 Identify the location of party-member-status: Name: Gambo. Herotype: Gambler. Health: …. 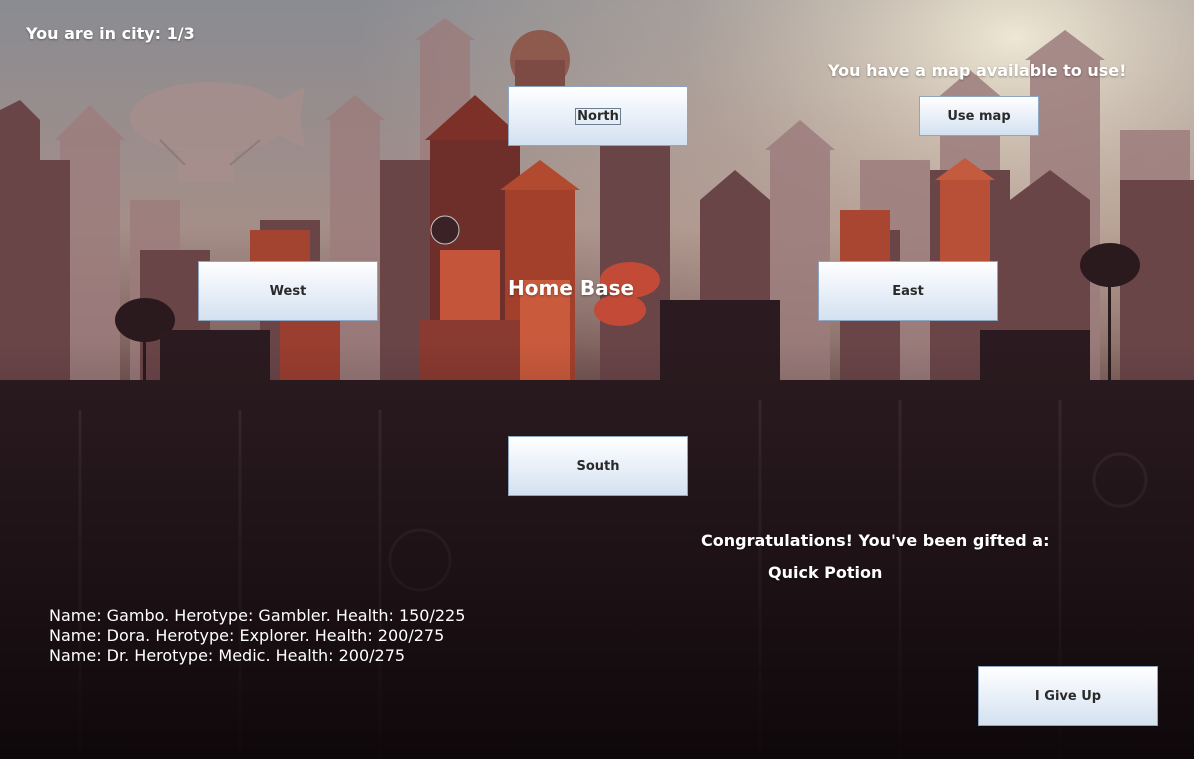
(257, 615).